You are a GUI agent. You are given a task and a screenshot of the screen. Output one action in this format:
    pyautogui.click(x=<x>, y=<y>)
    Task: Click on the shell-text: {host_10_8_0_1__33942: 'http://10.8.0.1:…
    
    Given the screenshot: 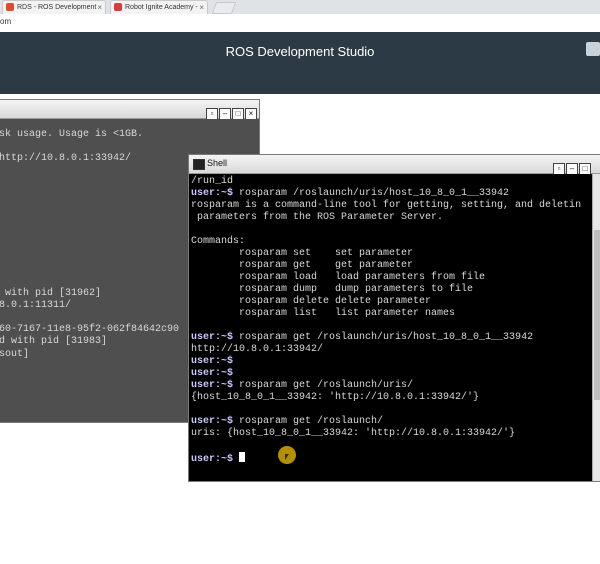 What is the action you would take?
    pyautogui.click(x=335, y=397)
    